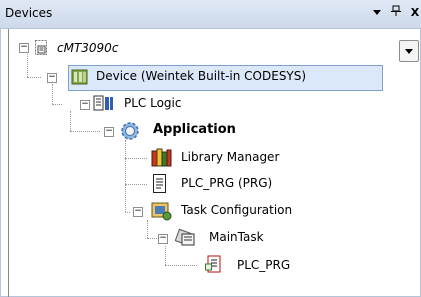  I want to click on close-icon: X, so click(415, 12).